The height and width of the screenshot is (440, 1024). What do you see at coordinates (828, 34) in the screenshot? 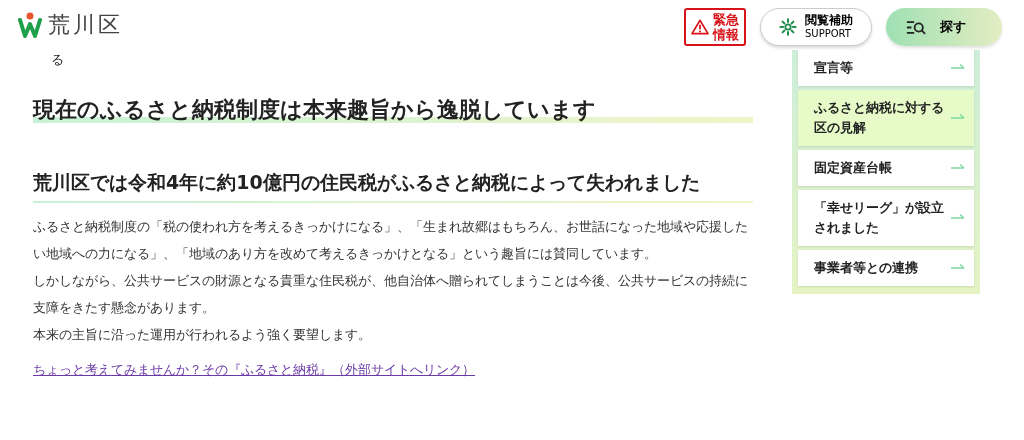
I see `support-sublabel: SUPPORT` at bounding box center [828, 34].